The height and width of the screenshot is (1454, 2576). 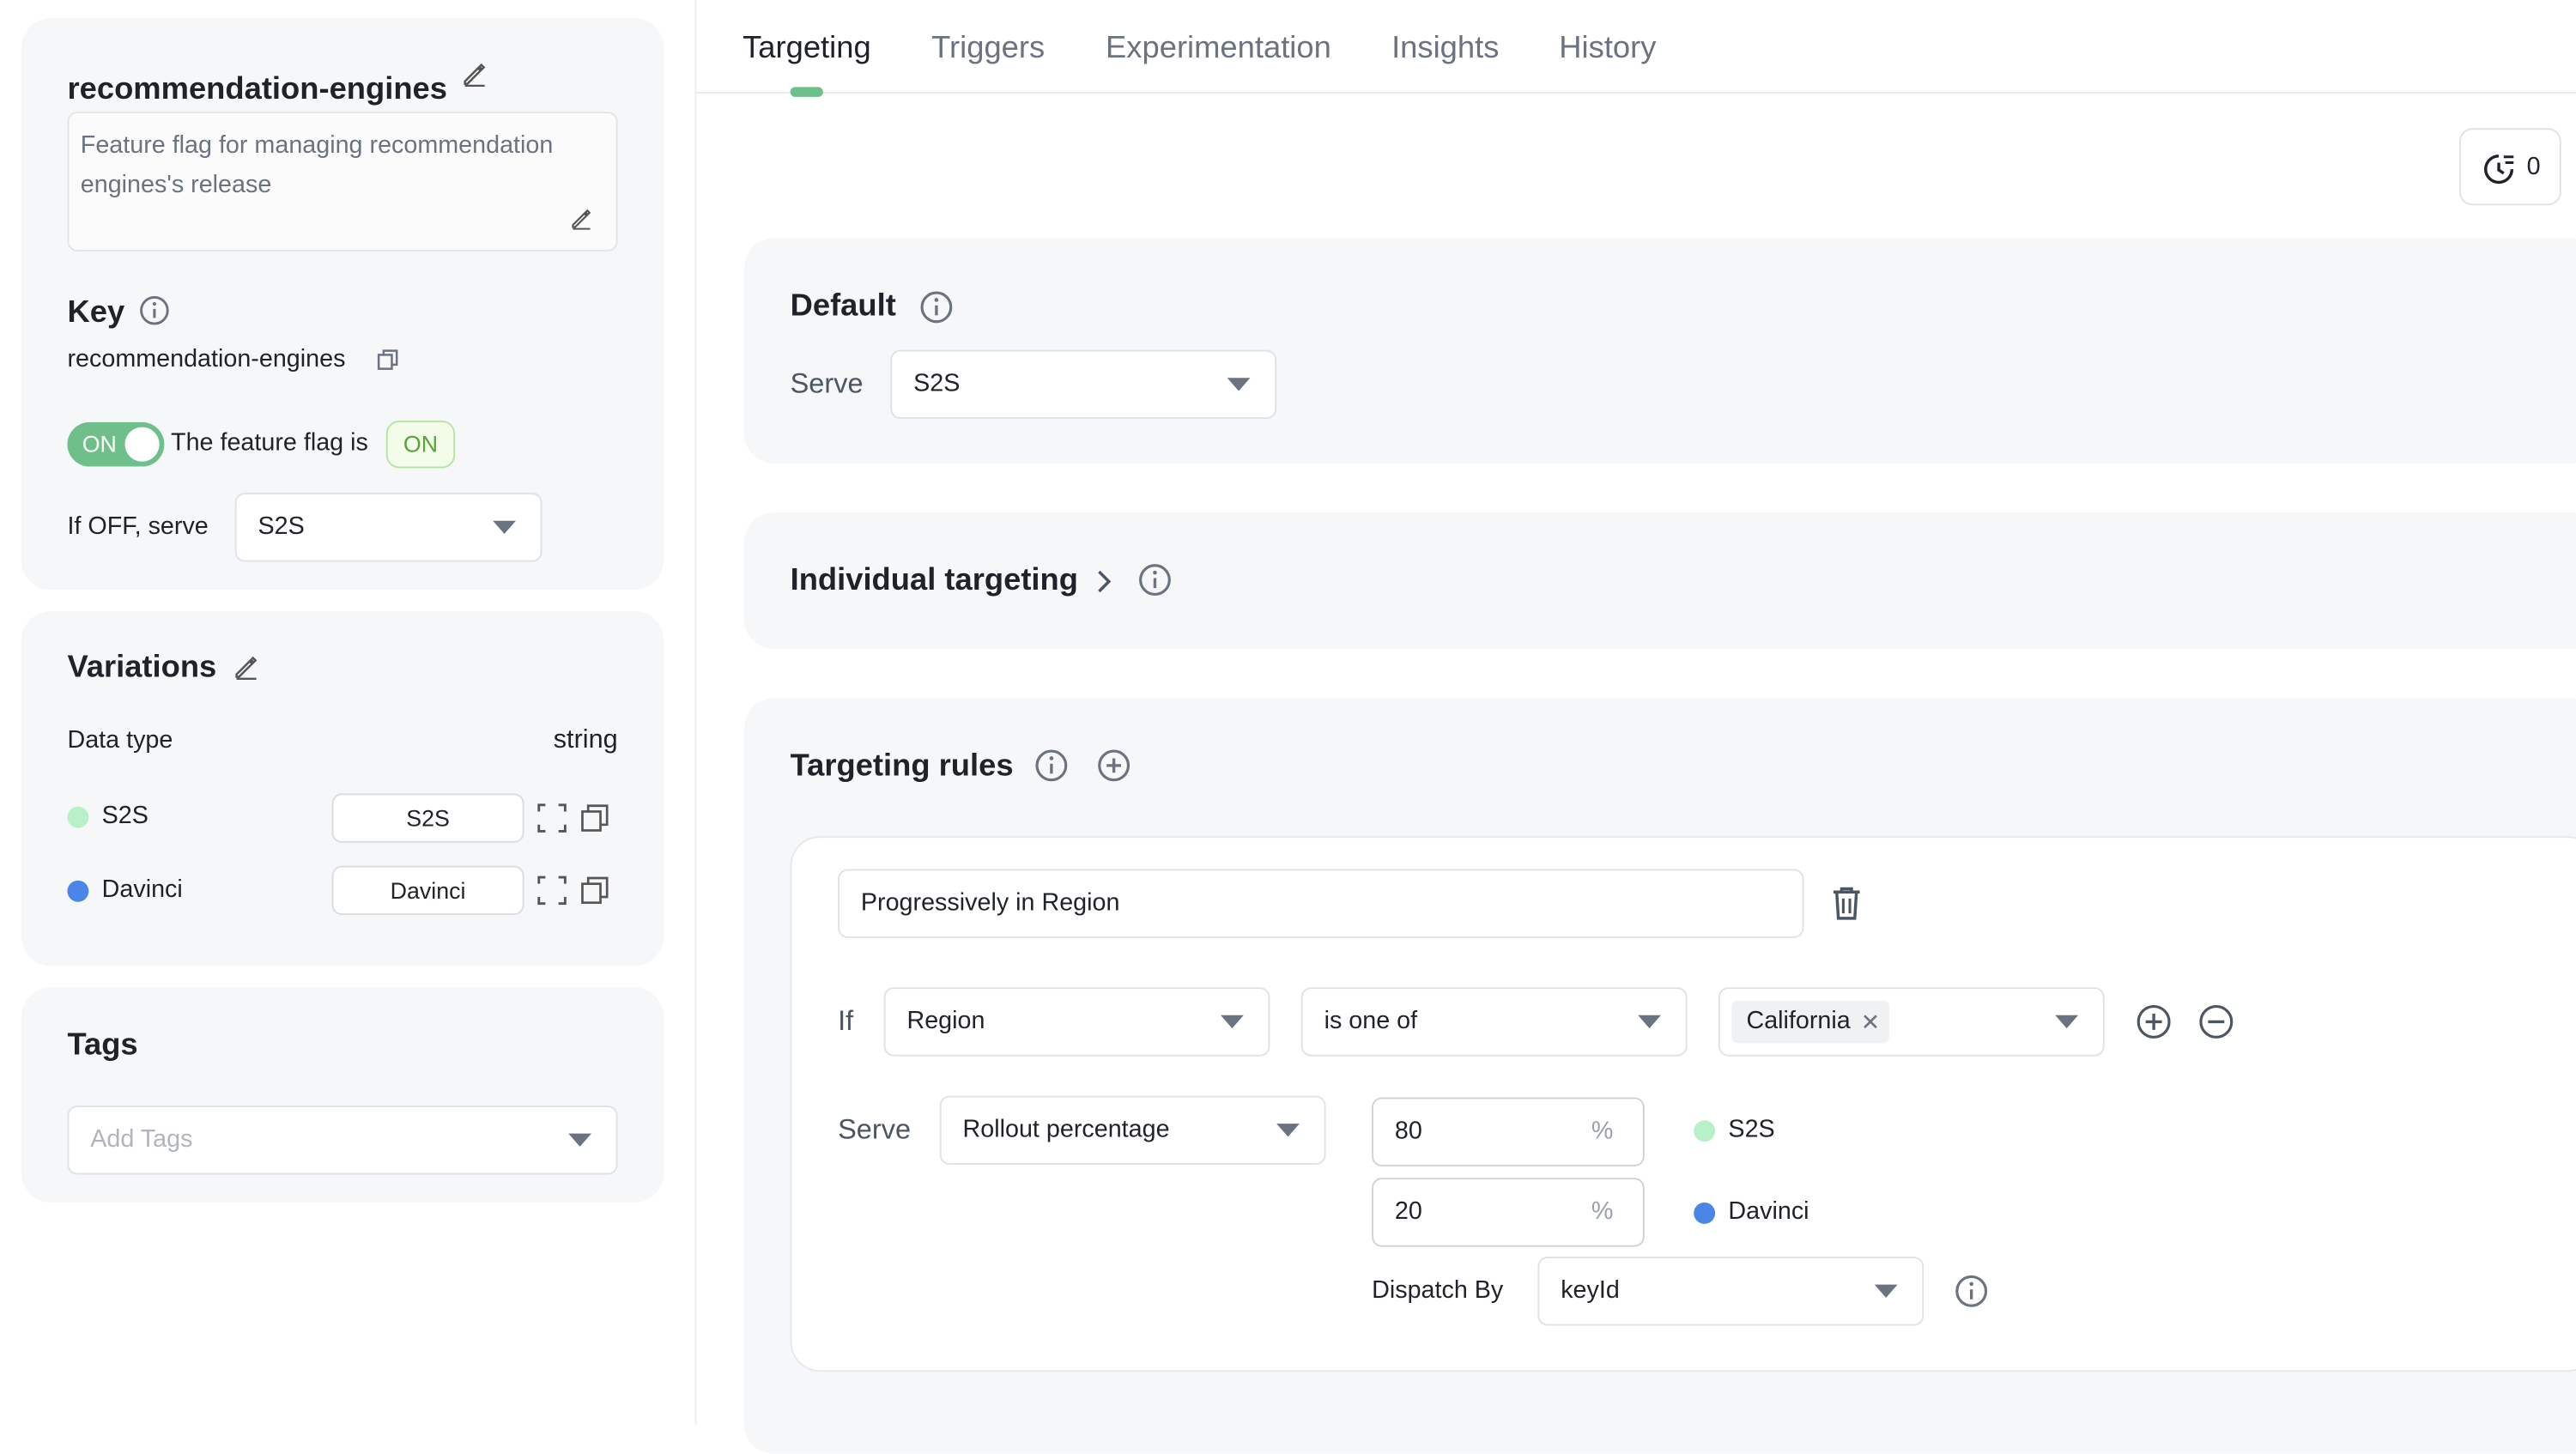 What do you see at coordinates (124, 815) in the screenshot?
I see `variation-name: S2S` at bounding box center [124, 815].